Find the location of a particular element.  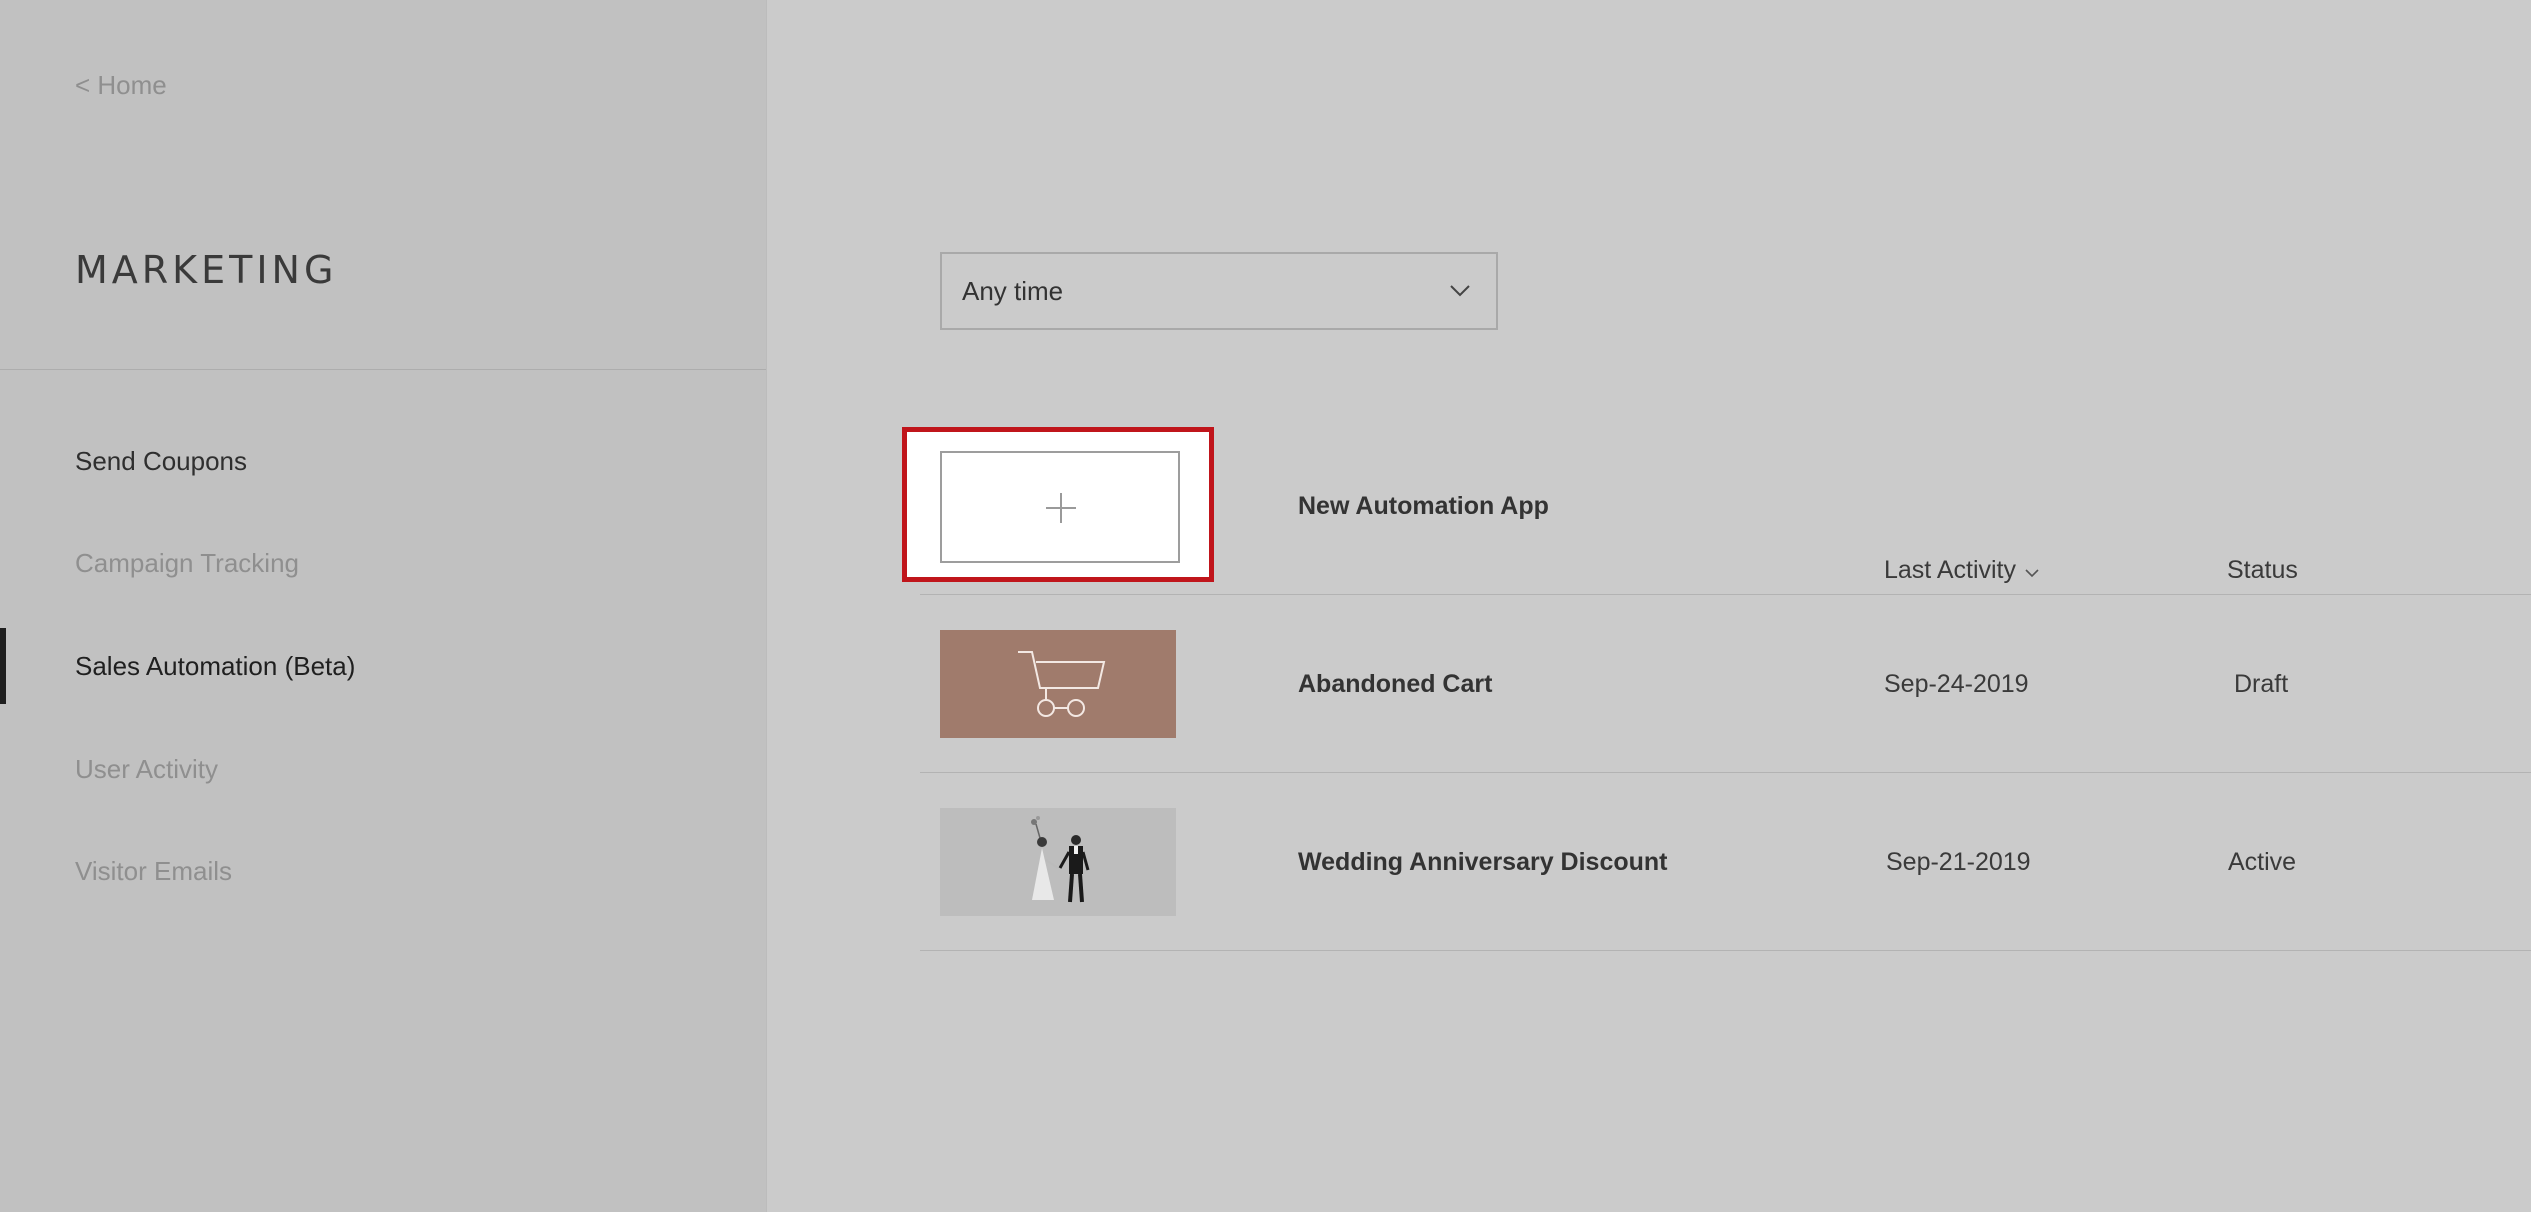

wedding-couple-illustration is located at coordinates (1060, 859).